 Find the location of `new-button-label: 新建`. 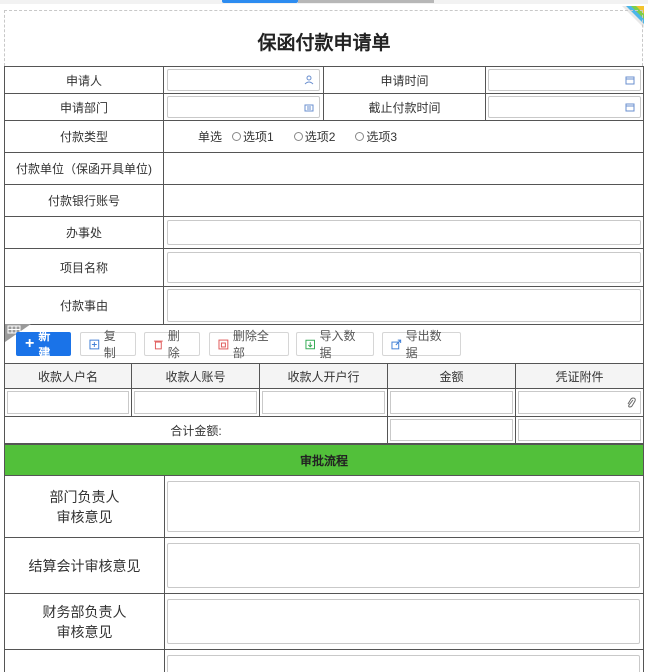

new-button-label: 新建 is located at coordinates (44, 344).